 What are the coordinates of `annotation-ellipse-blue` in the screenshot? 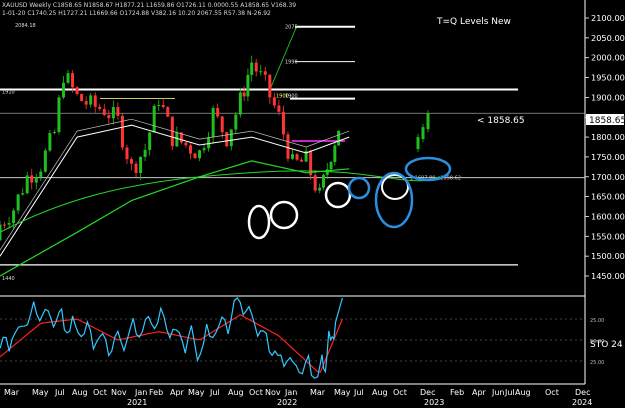 It's located at (394, 200).